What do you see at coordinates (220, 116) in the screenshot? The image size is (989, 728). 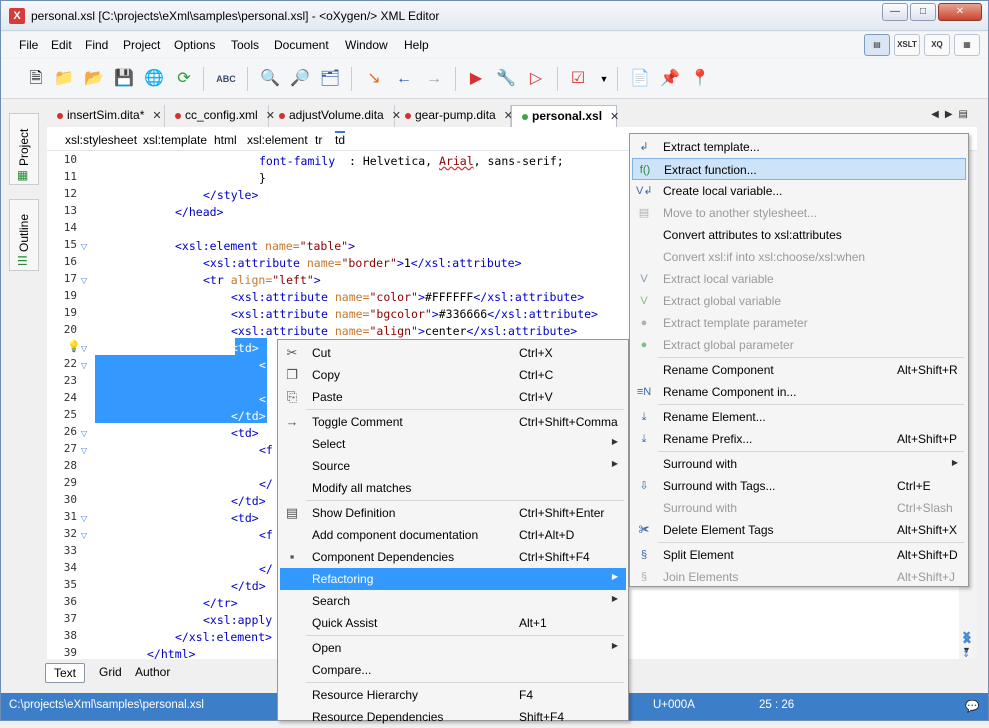 I see `tab-cc-config: cc_config.xml ✕` at bounding box center [220, 116].